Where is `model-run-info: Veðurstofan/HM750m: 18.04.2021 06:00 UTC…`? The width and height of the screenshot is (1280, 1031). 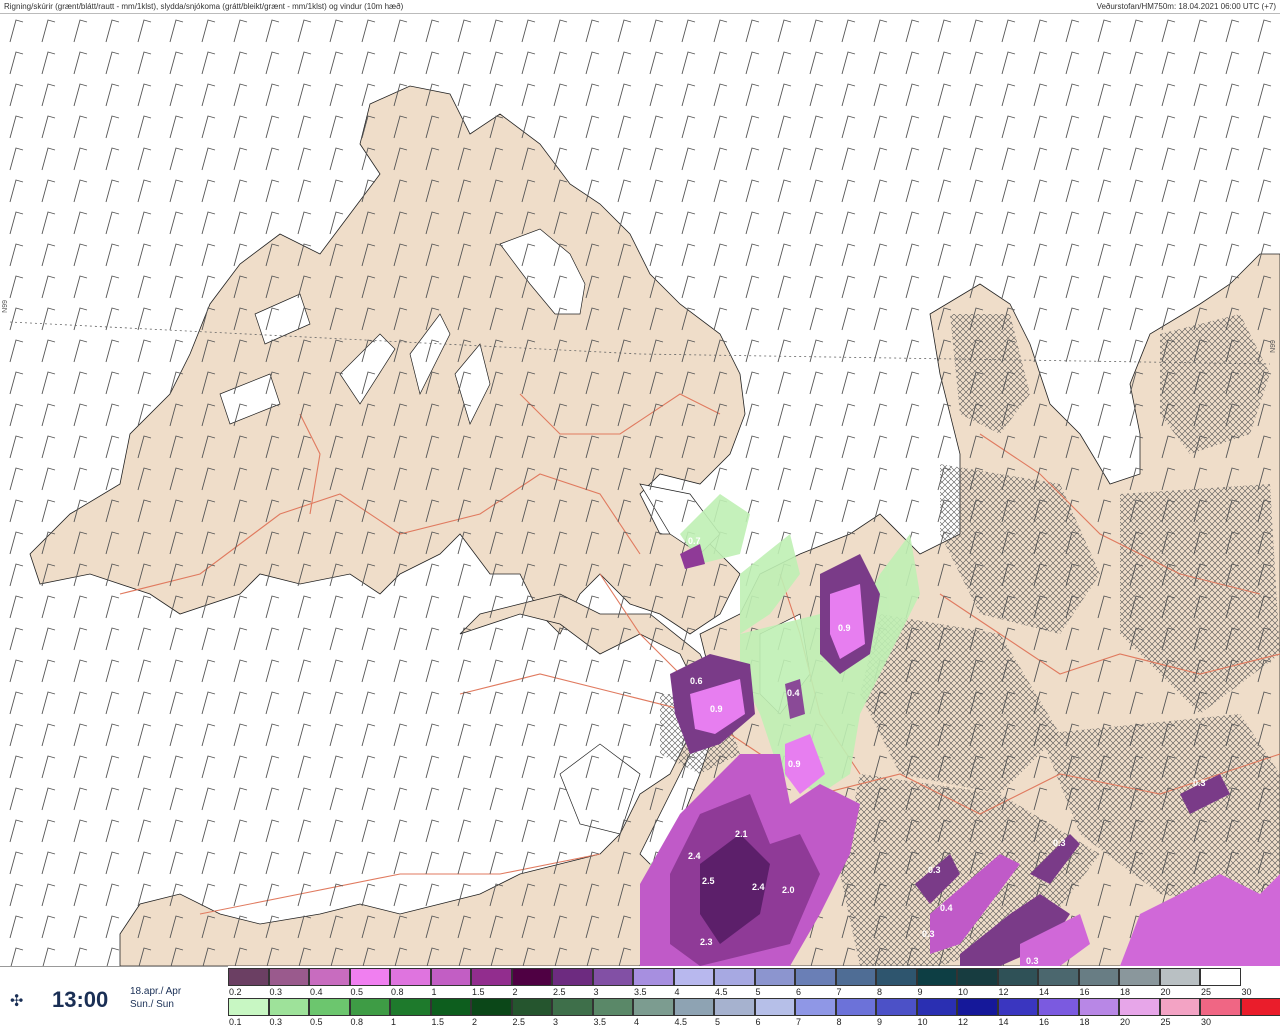
model-run-info: Veðurstofan/HM750m: 18.04.2021 06:00 UTC… is located at coordinates (1186, 6).